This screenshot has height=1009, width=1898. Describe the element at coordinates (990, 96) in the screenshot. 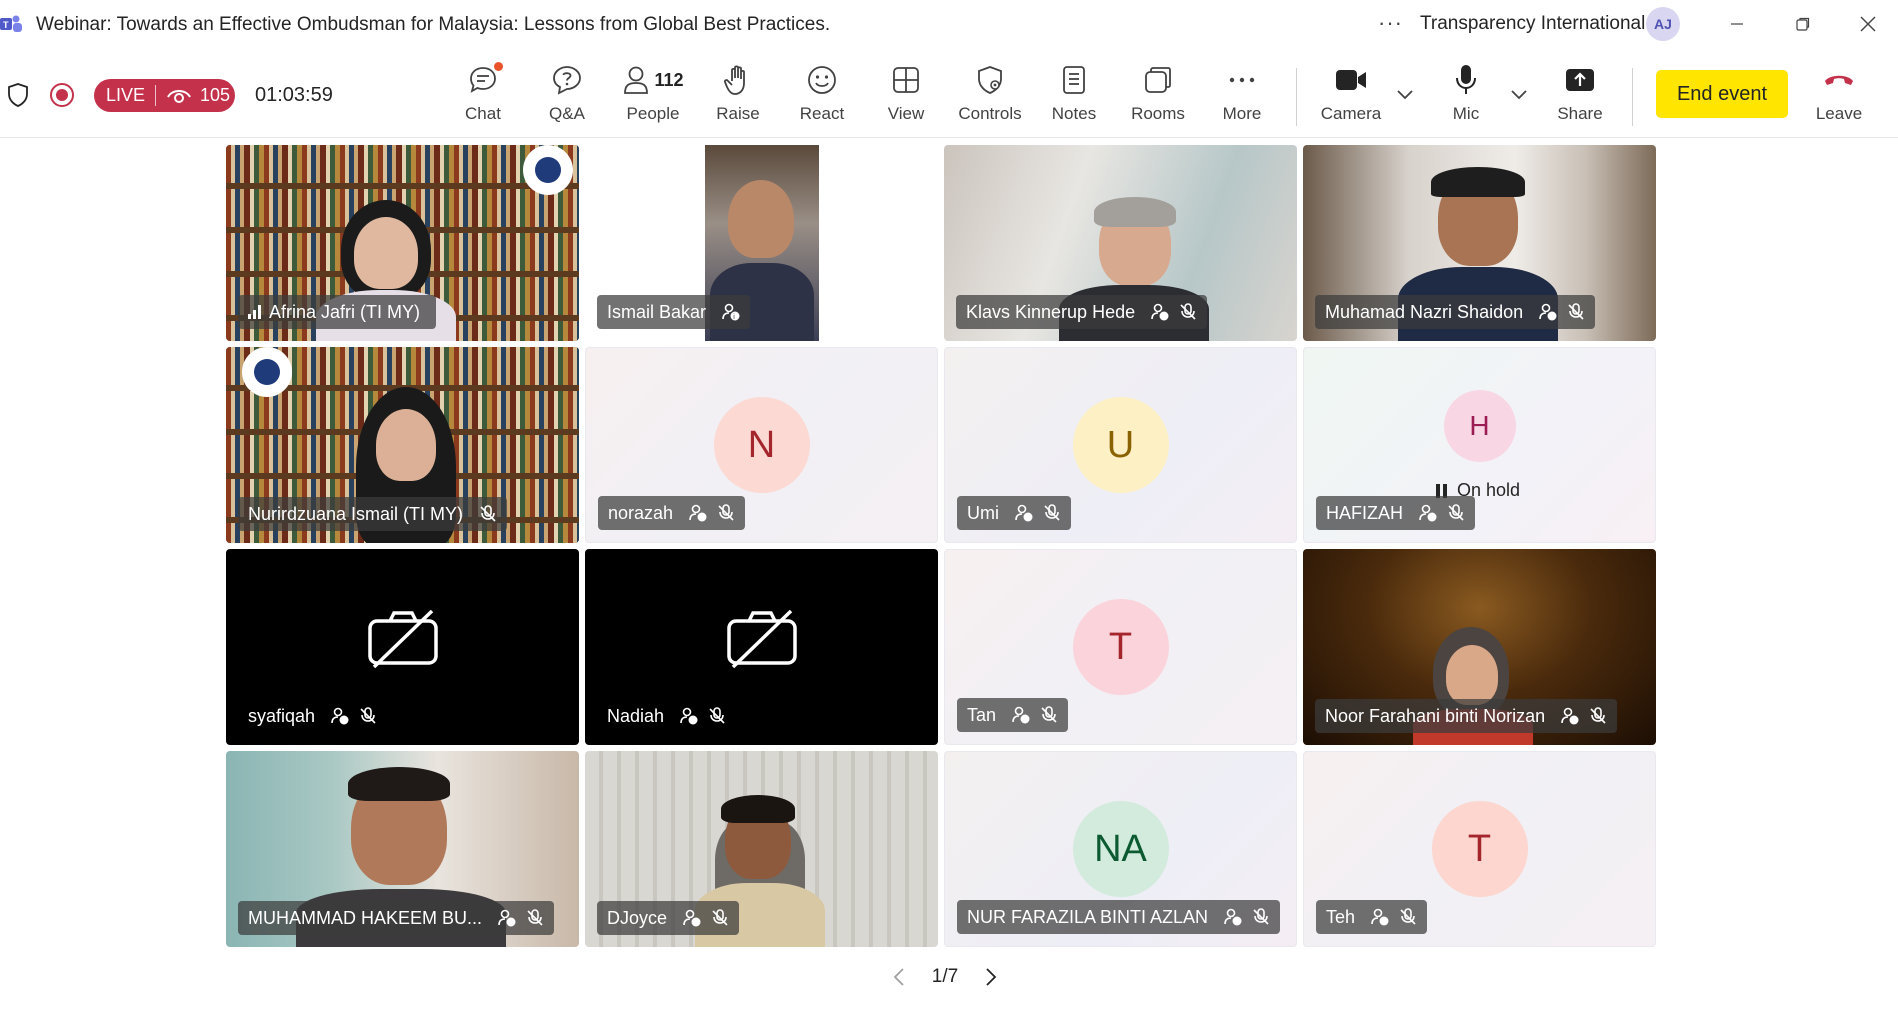

I see `controls-button: Controls` at that location.